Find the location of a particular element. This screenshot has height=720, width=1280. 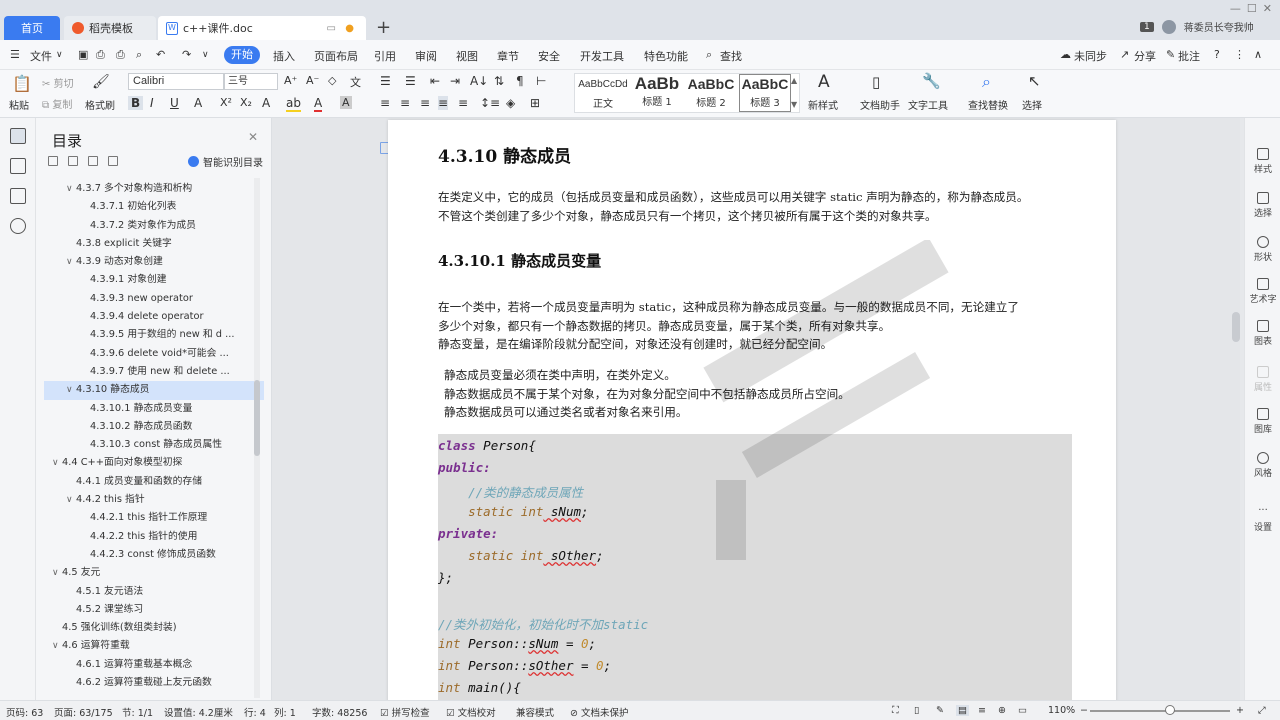

more-options-icon: ⋮ is located at coordinates (1239, 54).